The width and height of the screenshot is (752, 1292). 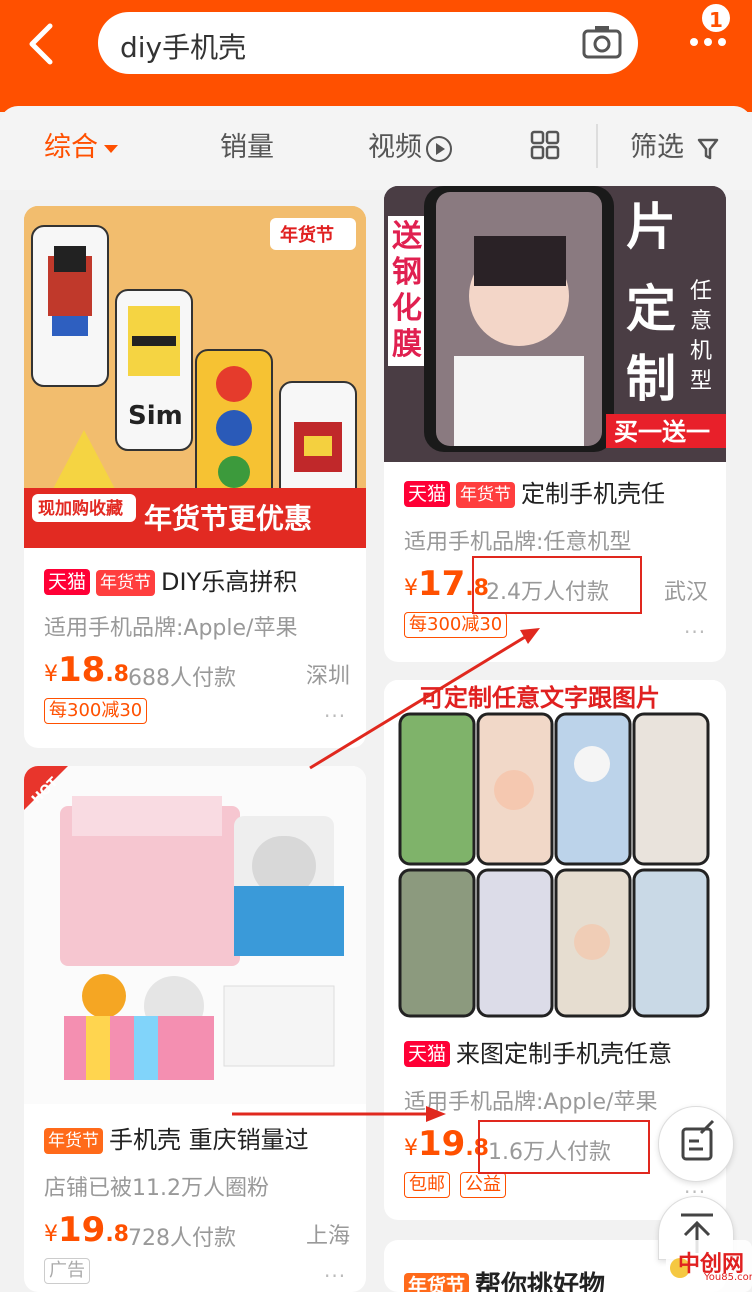 I want to click on product-title-text: DIY乐高拼积, so click(x=229, y=582).